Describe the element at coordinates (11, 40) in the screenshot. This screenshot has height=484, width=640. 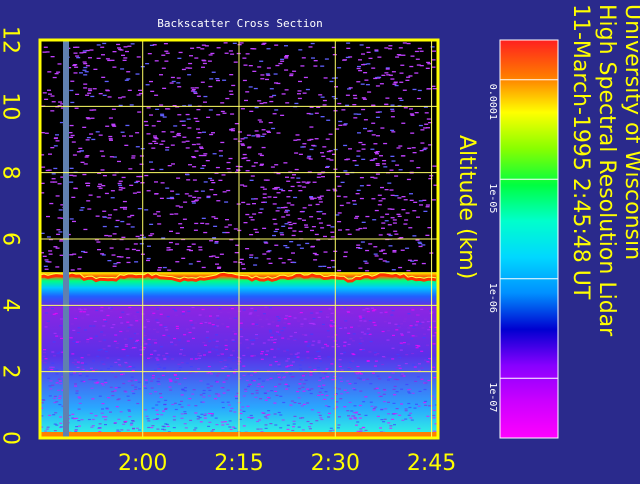
I see `y-tick-label: 12` at that location.